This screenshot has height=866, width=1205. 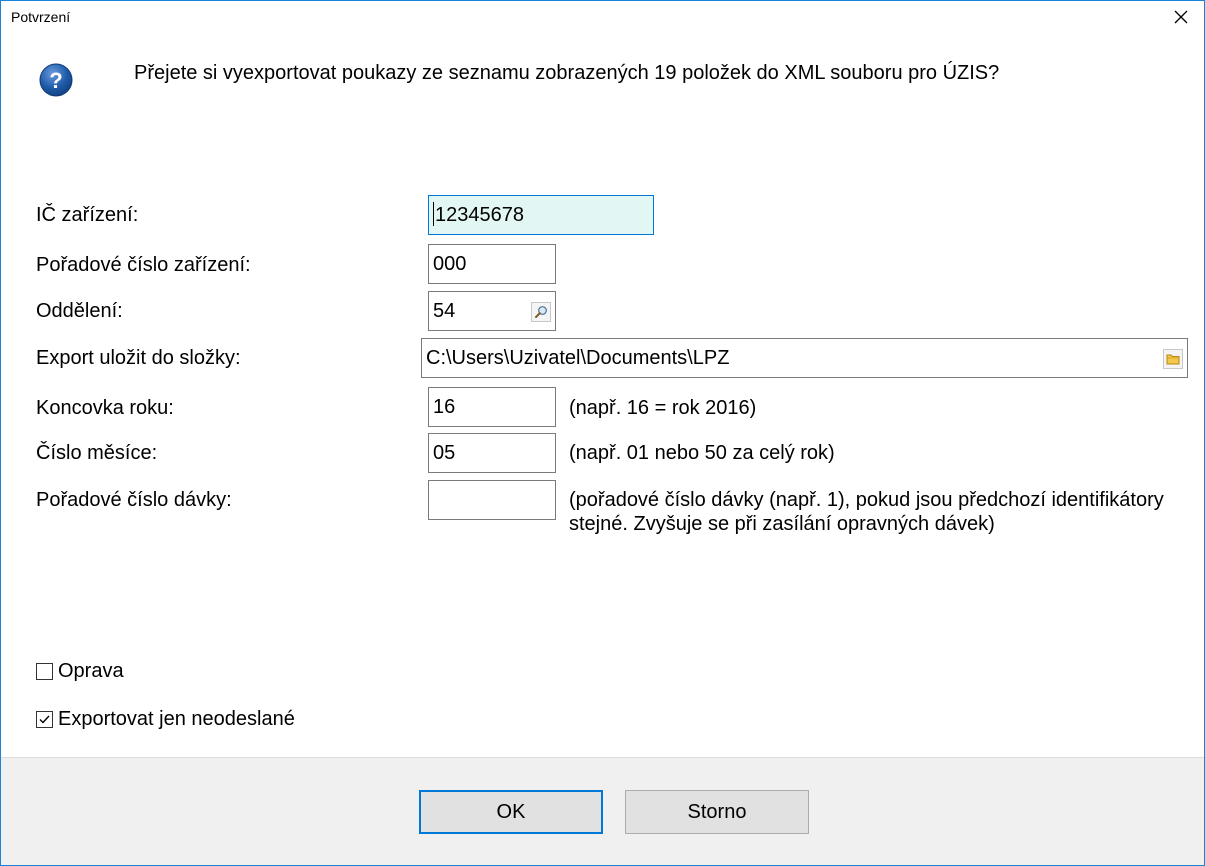 What do you see at coordinates (602, 17) in the screenshot?
I see `title-bar: Potvrzení` at bounding box center [602, 17].